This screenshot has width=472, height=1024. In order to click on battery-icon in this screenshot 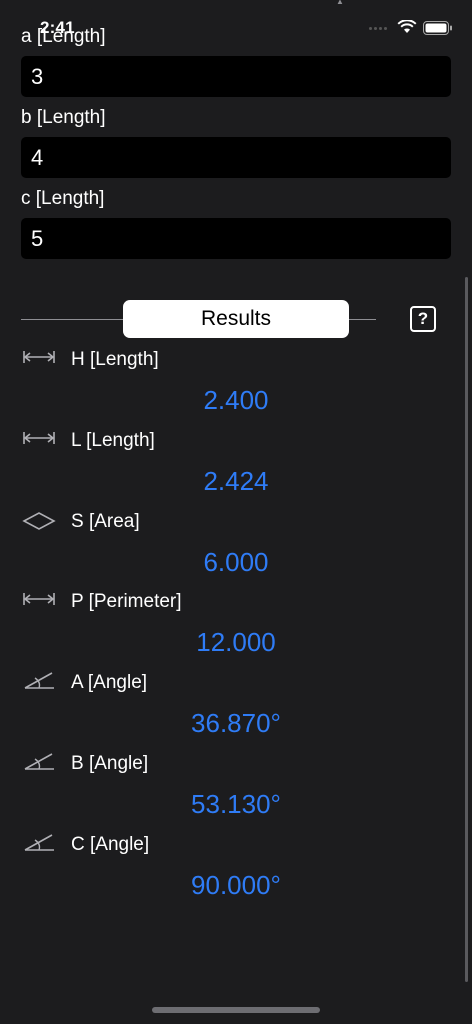, I will do `click(437, 28)`.